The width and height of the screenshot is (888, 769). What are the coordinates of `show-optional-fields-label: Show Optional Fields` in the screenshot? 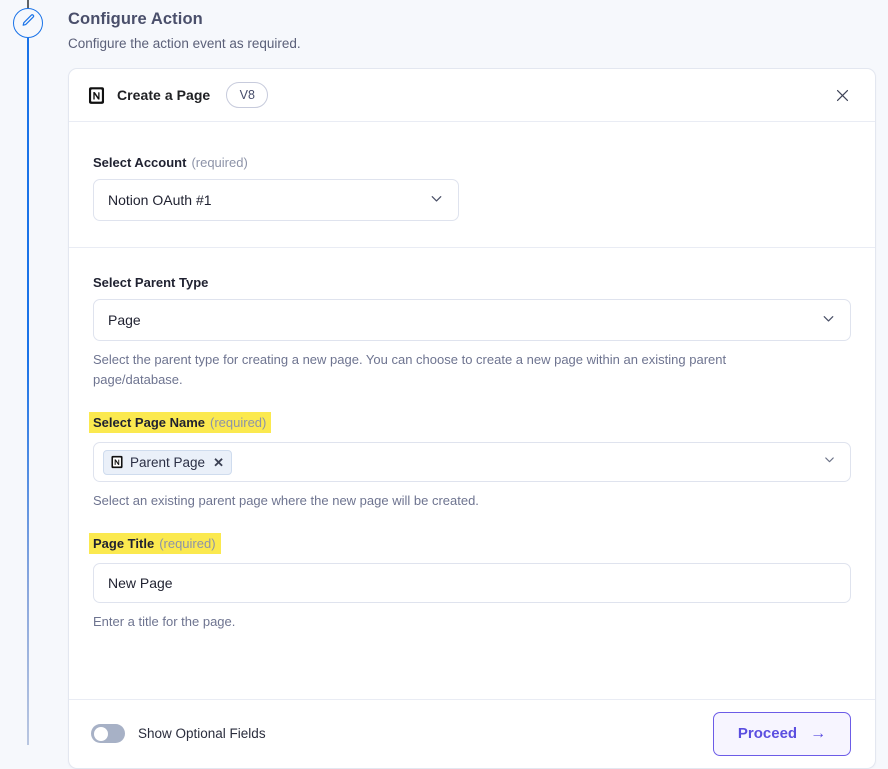 It's located at (202, 734).